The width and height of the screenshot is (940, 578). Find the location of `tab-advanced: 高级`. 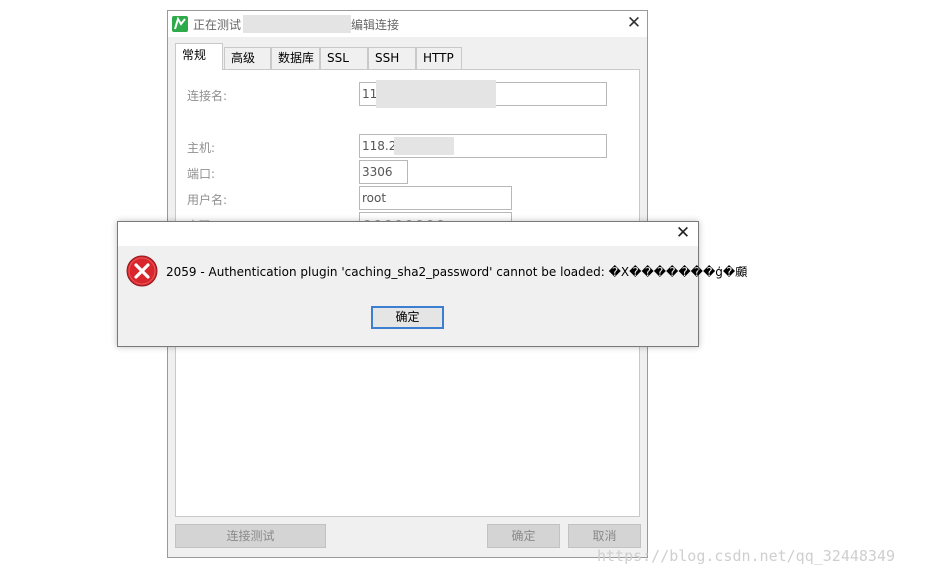

tab-advanced: 高级 is located at coordinates (247, 58).